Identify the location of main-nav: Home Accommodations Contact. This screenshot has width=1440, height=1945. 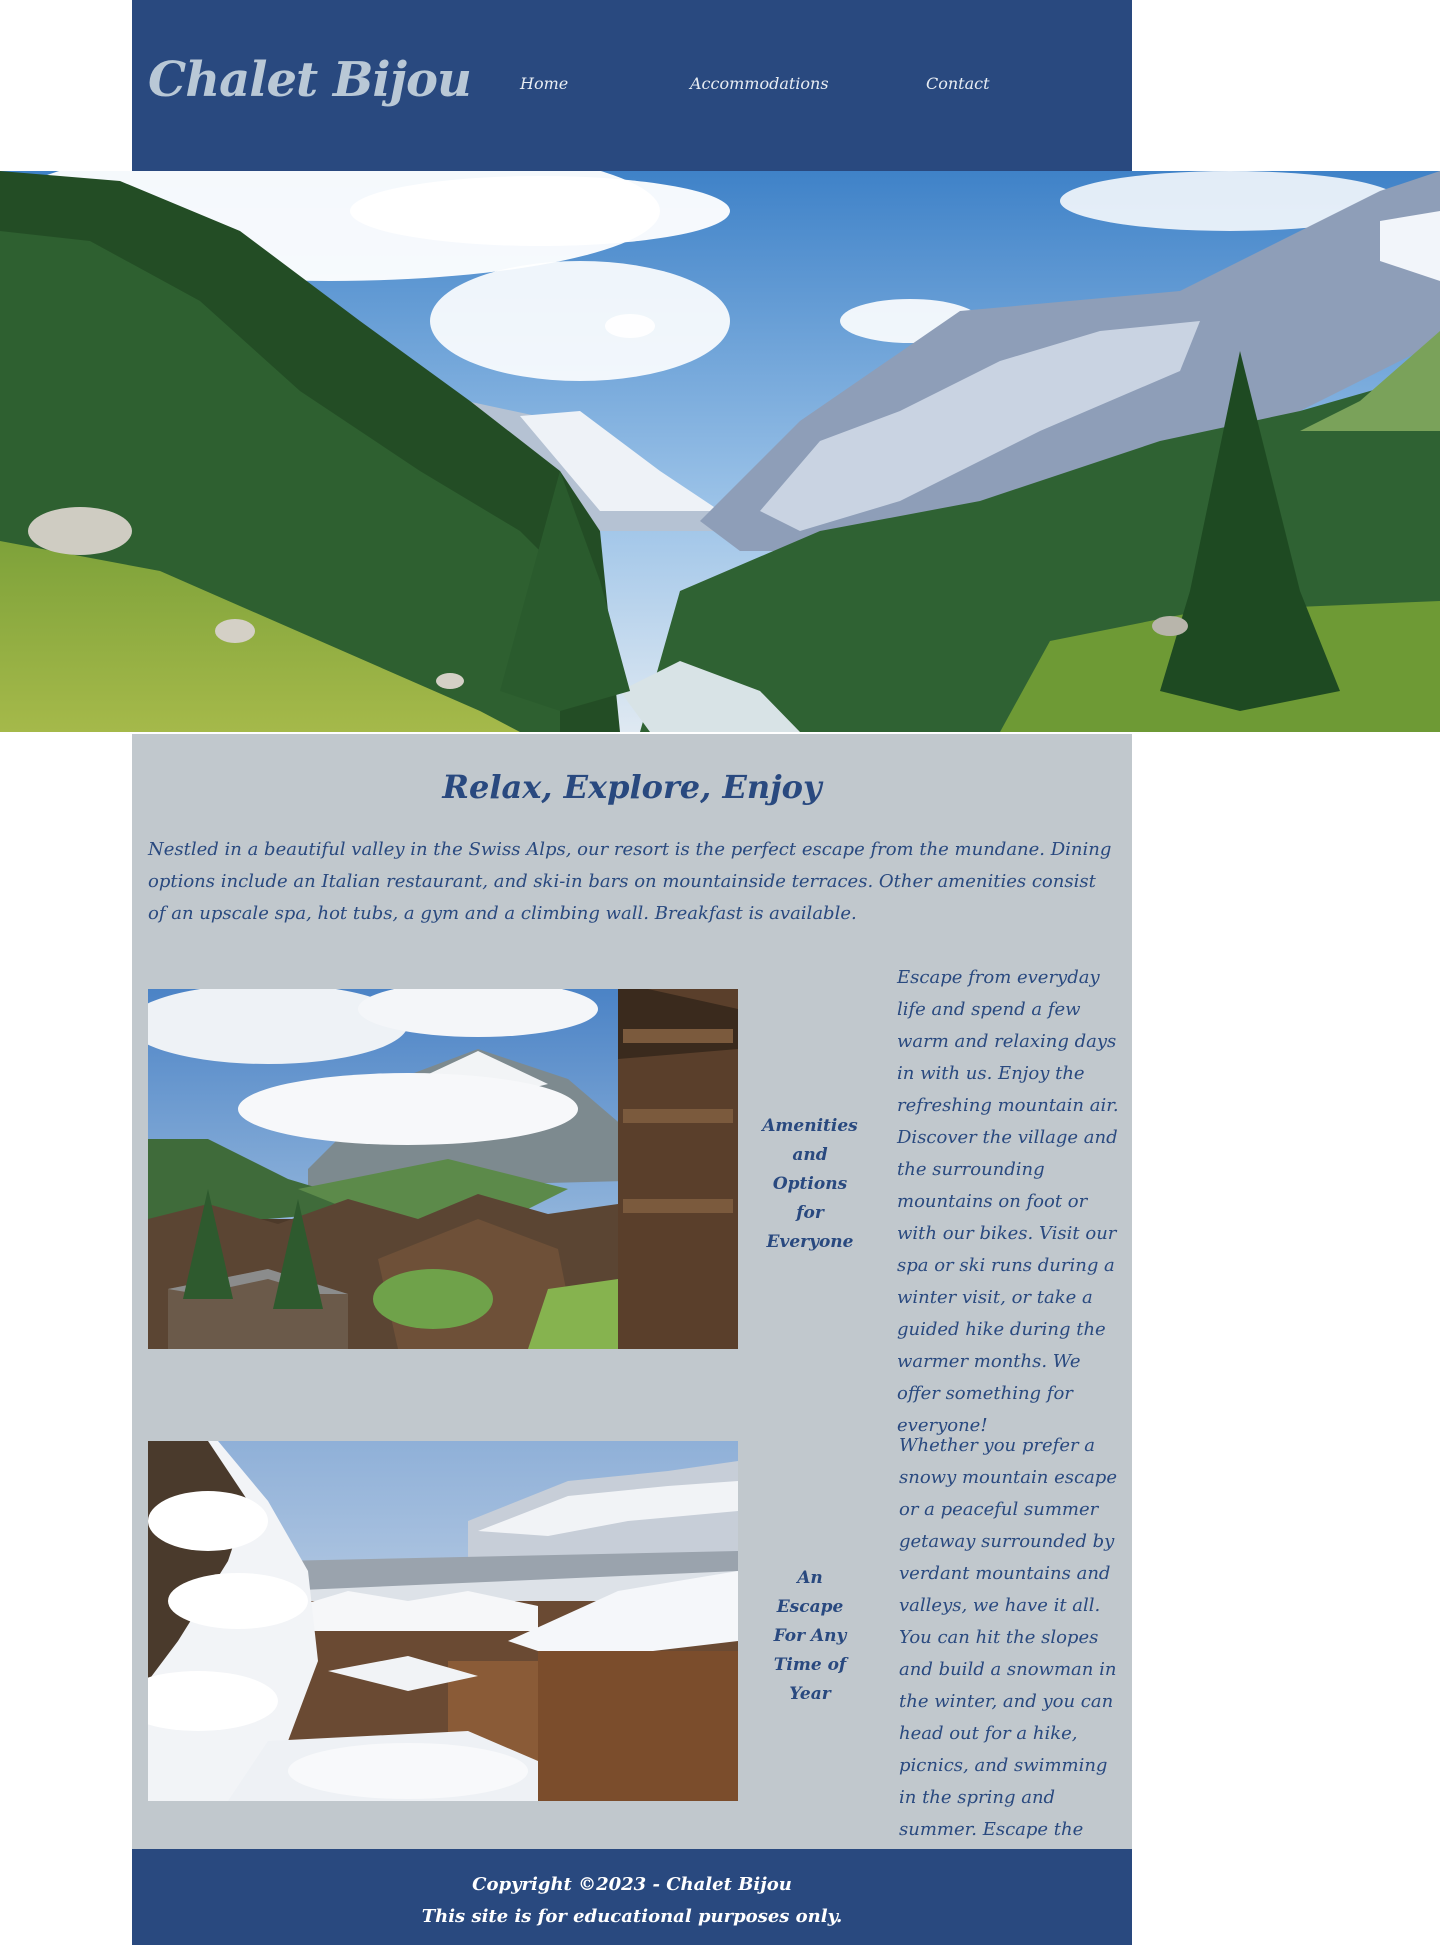
(632, 86).